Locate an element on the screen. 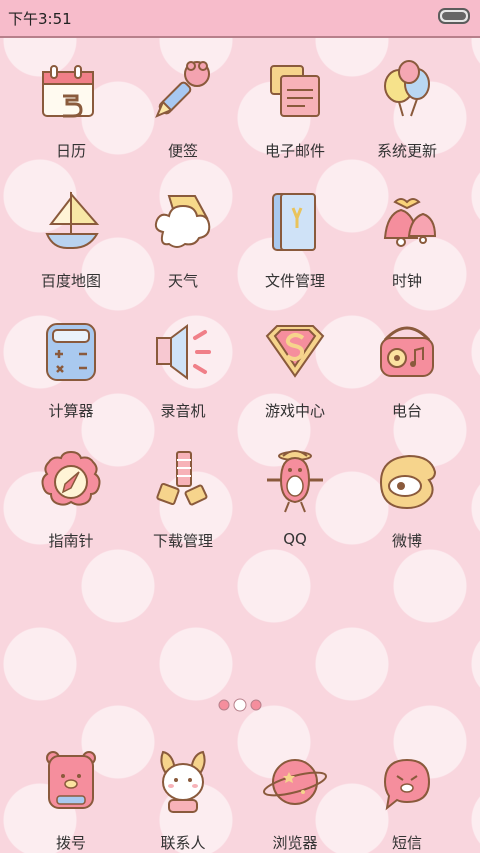 This screenshot has width=480, height=853. app-label: 时钟 is located at coordinates (406, 281).